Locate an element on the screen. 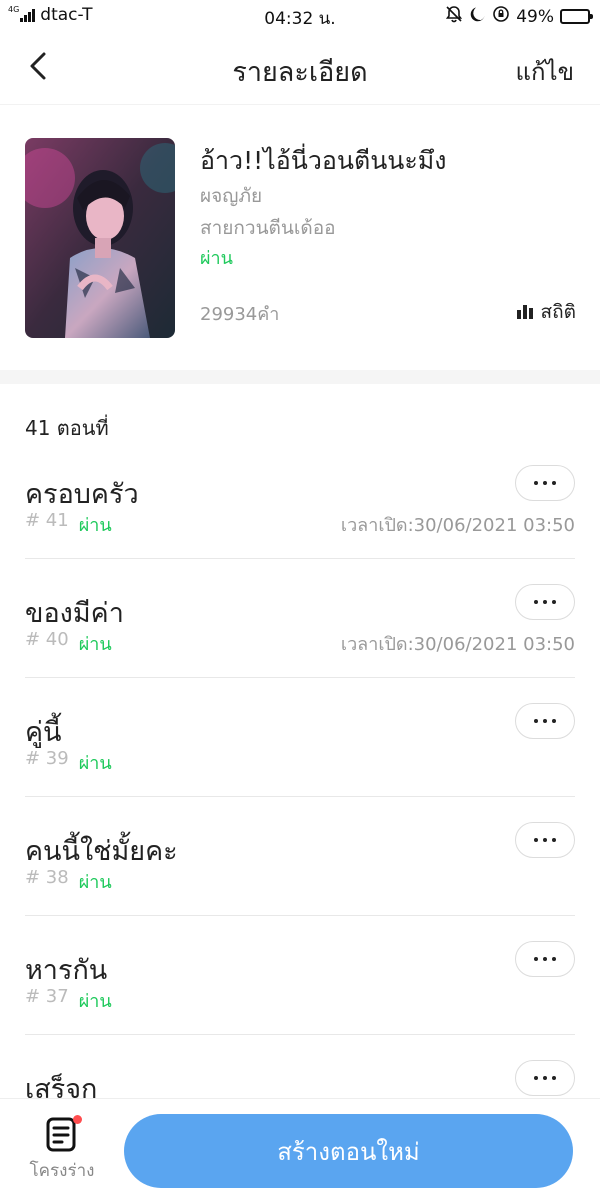 This screenshot has height=1200, width=600. chapter-title: คนนี้ใช่มั้ยคะ is located at coordinates (101, 851).